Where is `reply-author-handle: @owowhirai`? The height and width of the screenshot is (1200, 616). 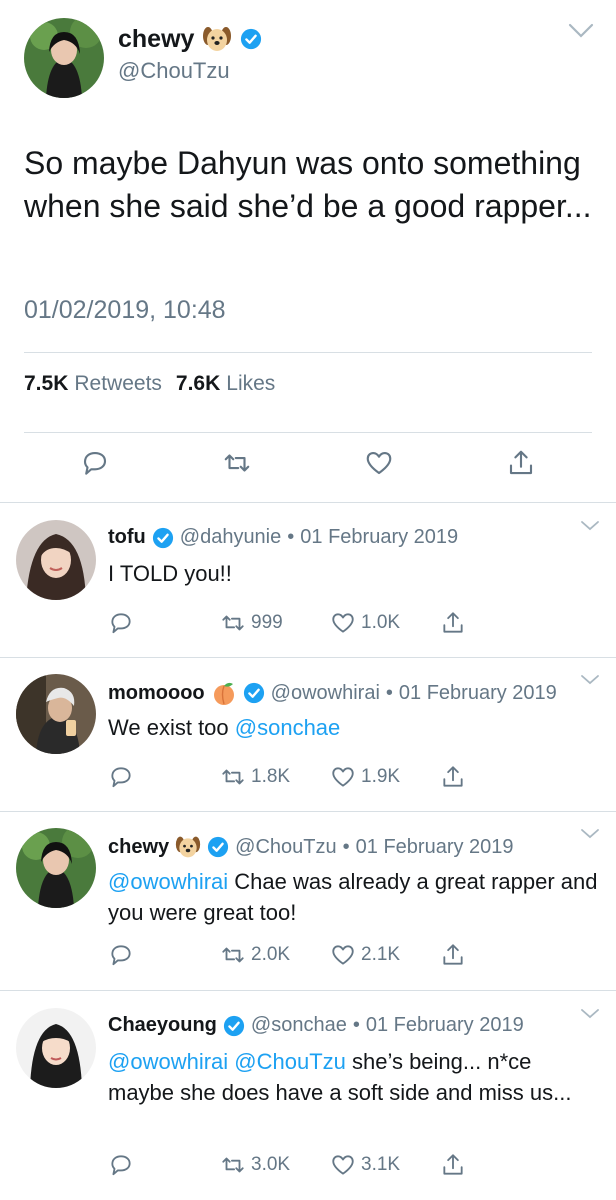
reply-author-handle: @owowhirai is located at coordinates (325, 693).